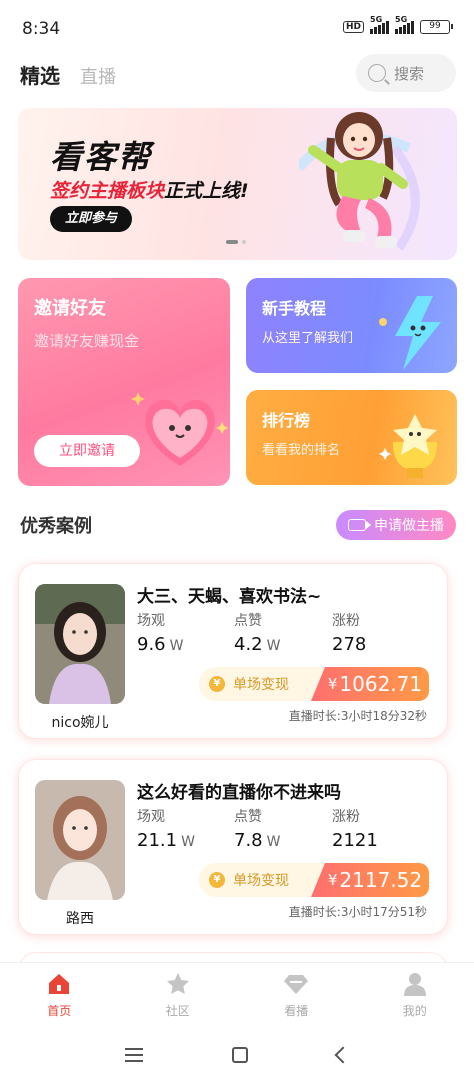 The width and height of the screenshot is (474, 1080). I want to click on banner-subtitle-highlight: 签约主播板块, so click(107, 191).